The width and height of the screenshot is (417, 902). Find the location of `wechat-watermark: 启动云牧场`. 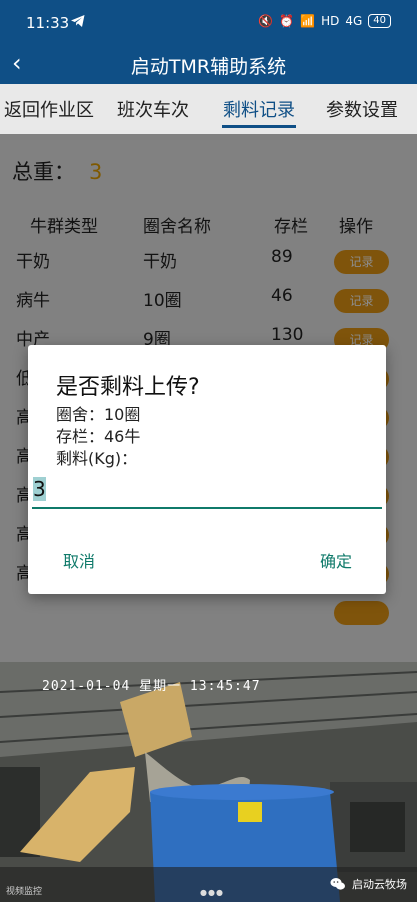

wechat-watermark: 启动云牧场 is located at coordinates (368, 884).